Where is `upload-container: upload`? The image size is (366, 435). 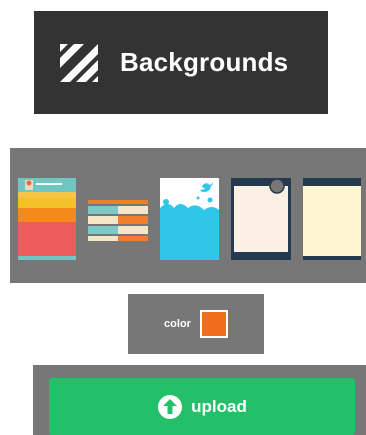 upload-container: upload is located at coordinates (199, 400).